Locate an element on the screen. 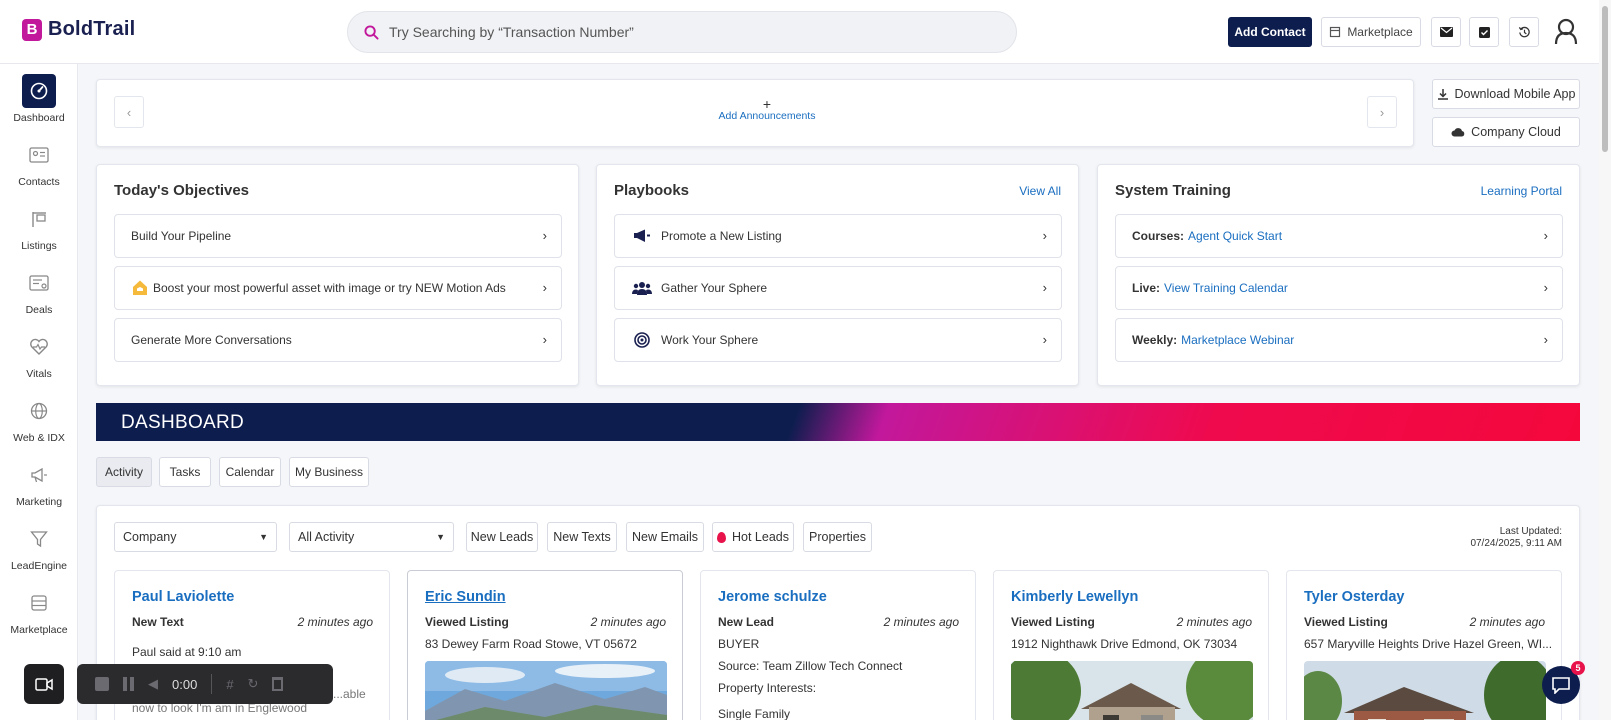 This screenshot has height=720, width=1611. sidebar-item-marketing: Marketing is located at coordinates (39, 488).